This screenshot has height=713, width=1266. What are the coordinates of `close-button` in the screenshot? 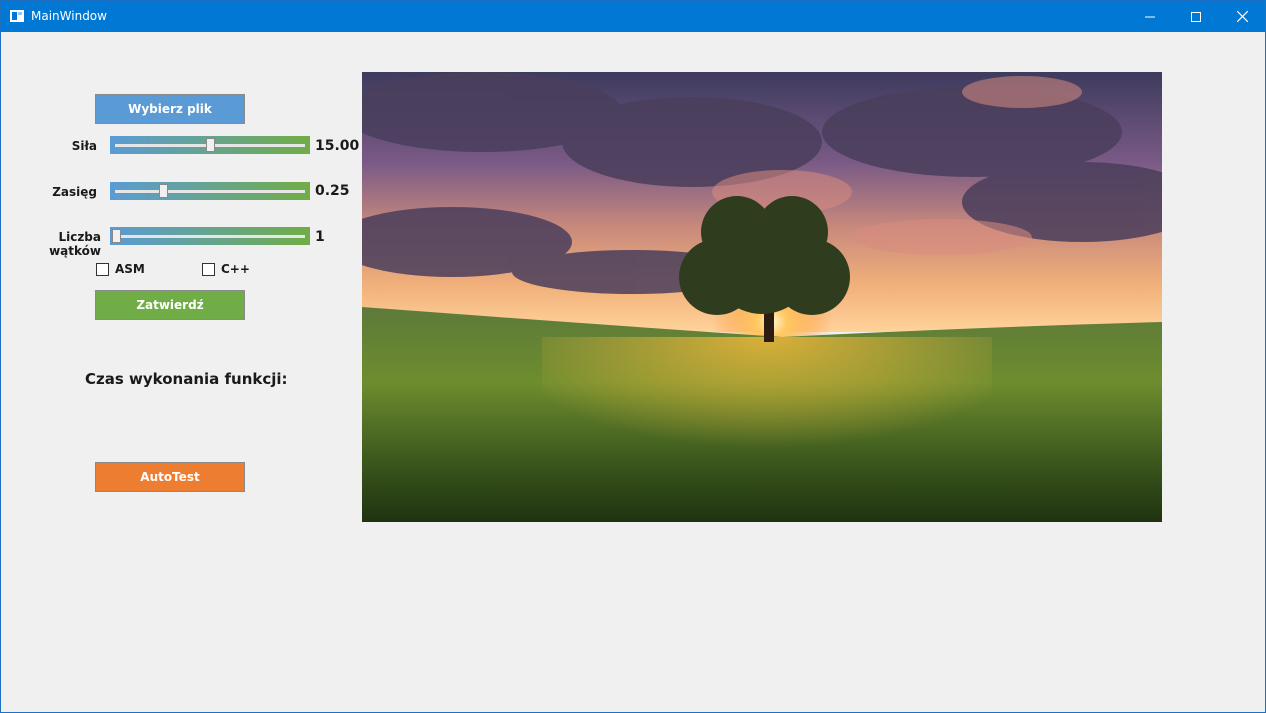 It's located at (1242, 16).